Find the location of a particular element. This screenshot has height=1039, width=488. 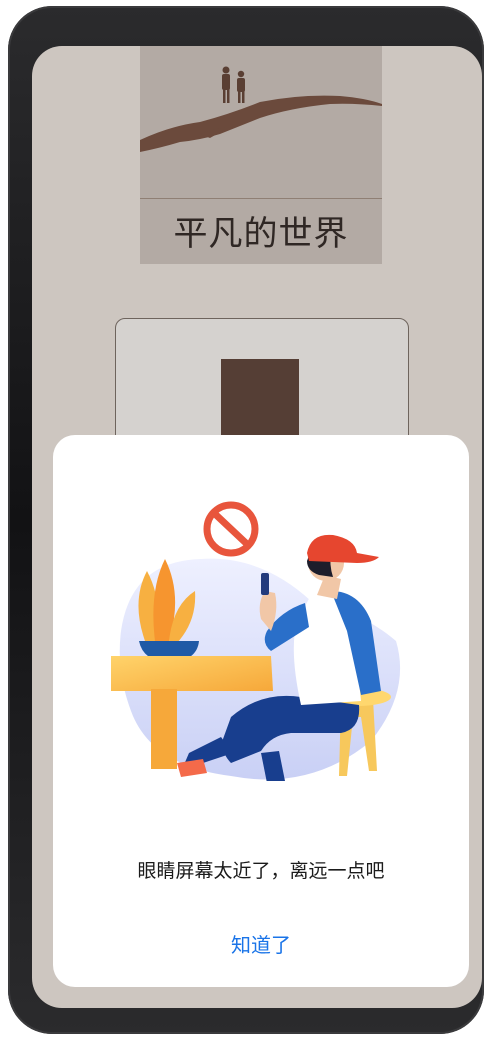

got-it-button: 知道了 is located at coordinates (261, 945).